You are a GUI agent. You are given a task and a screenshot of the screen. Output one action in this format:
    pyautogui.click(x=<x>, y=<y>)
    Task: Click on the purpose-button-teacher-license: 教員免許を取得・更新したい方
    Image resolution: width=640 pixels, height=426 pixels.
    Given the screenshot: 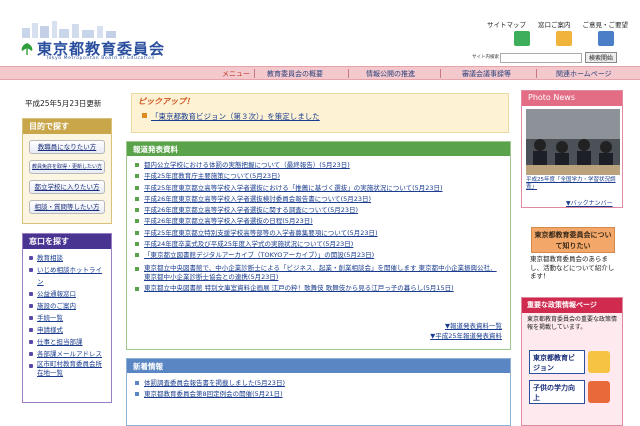 What is the action you would take?
    pyautogui.click(x=67, y=167)
    